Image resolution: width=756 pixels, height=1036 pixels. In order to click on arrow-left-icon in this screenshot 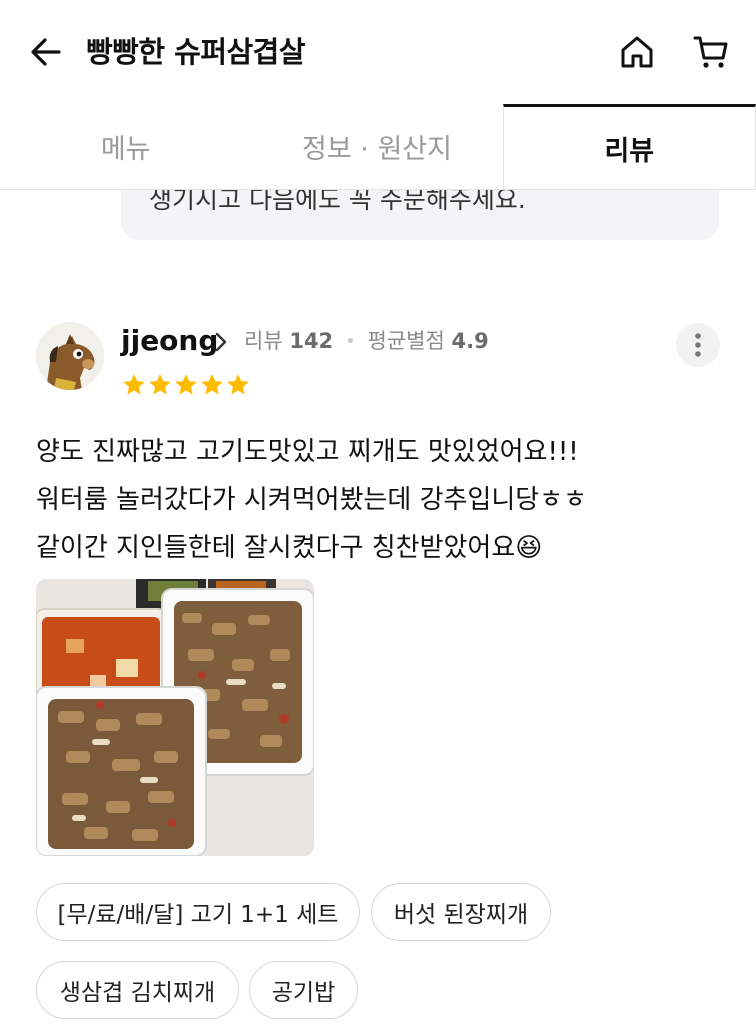, I will do `click(46, 52)`.